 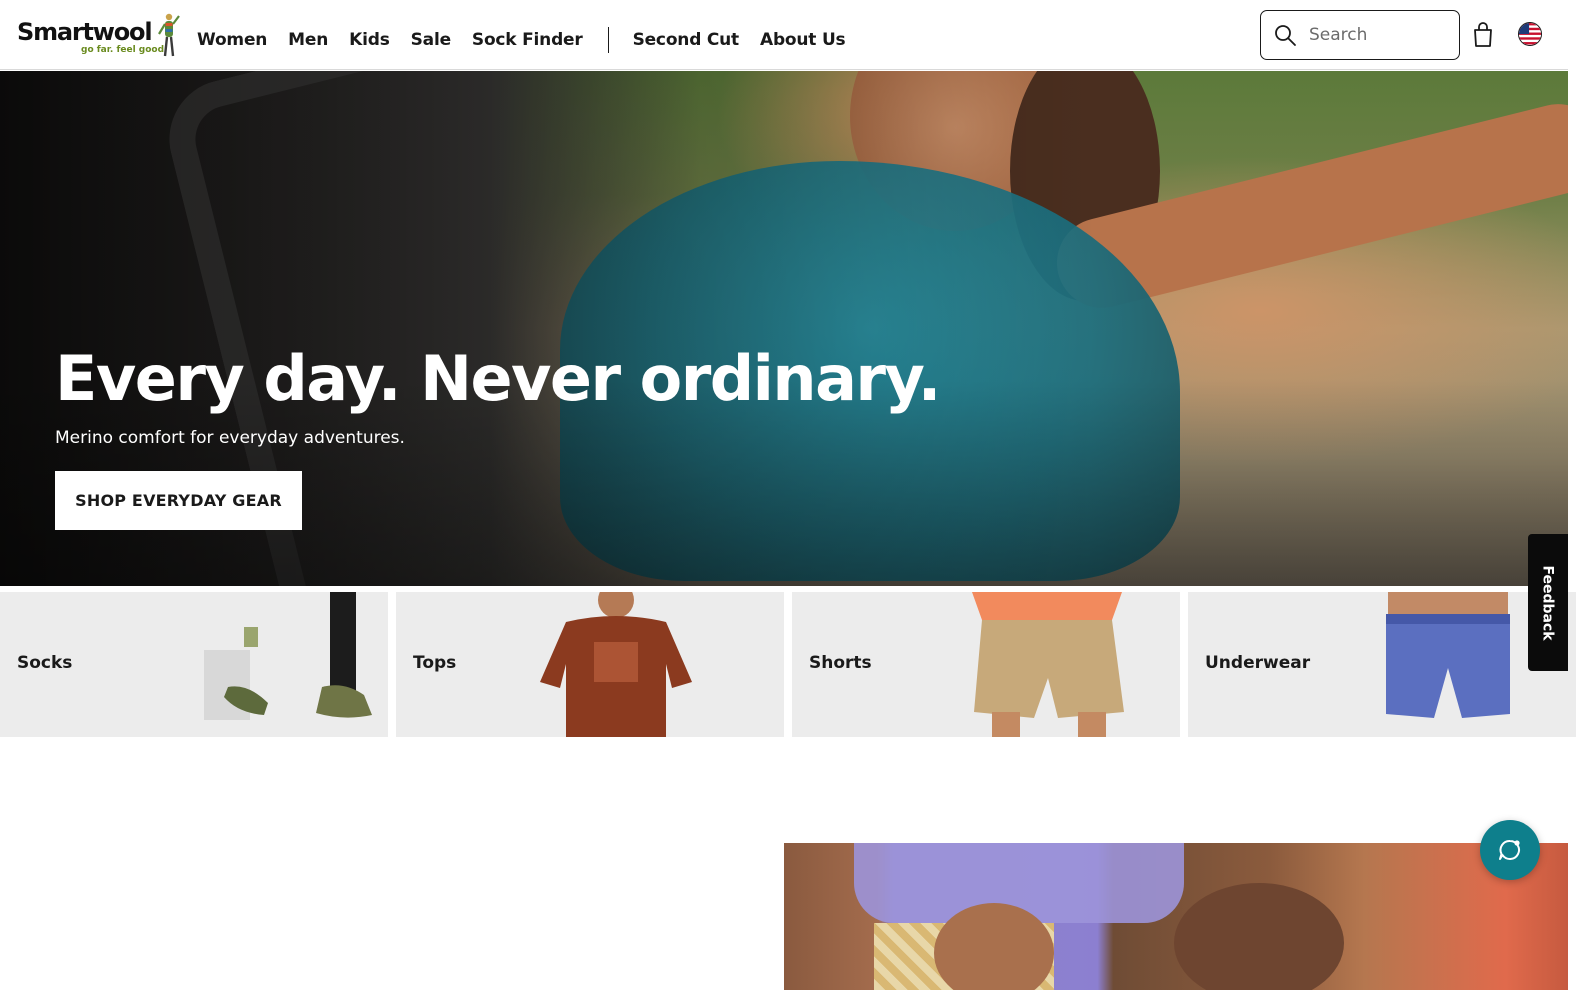 I want to click on search-input, so click(x=1379, y=35).